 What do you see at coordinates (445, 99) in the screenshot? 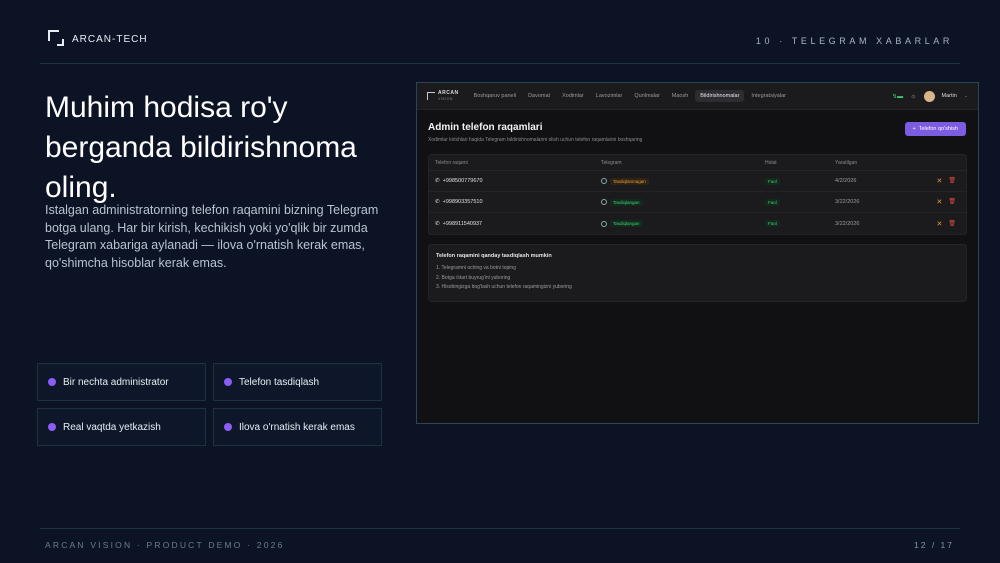
I see `app-logo-bottom: VISION` at bounding box center [445, 99].